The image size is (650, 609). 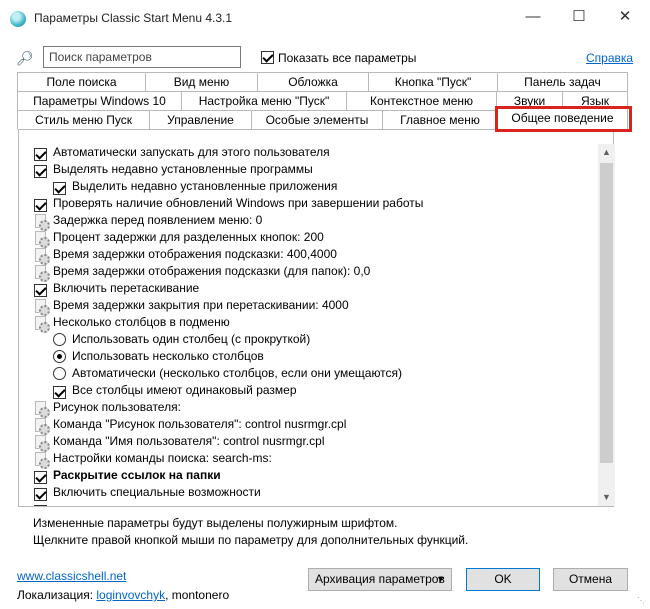 What do you see at coordinates (317, 119) in the screenshot?
I see `tab-special-items: Особые элементы` at bounding box center [317, 119].